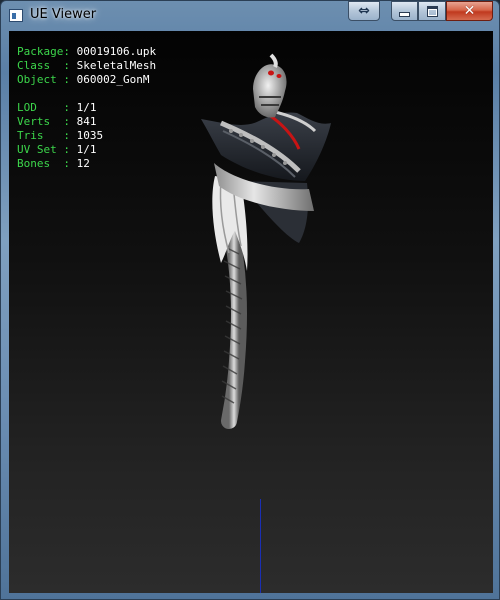 The image size is (500, 600). What do you see at coordinates (270, 85) in the screenshot?
I see `skull-ornament-mesh` at bounding box center [270, 85].